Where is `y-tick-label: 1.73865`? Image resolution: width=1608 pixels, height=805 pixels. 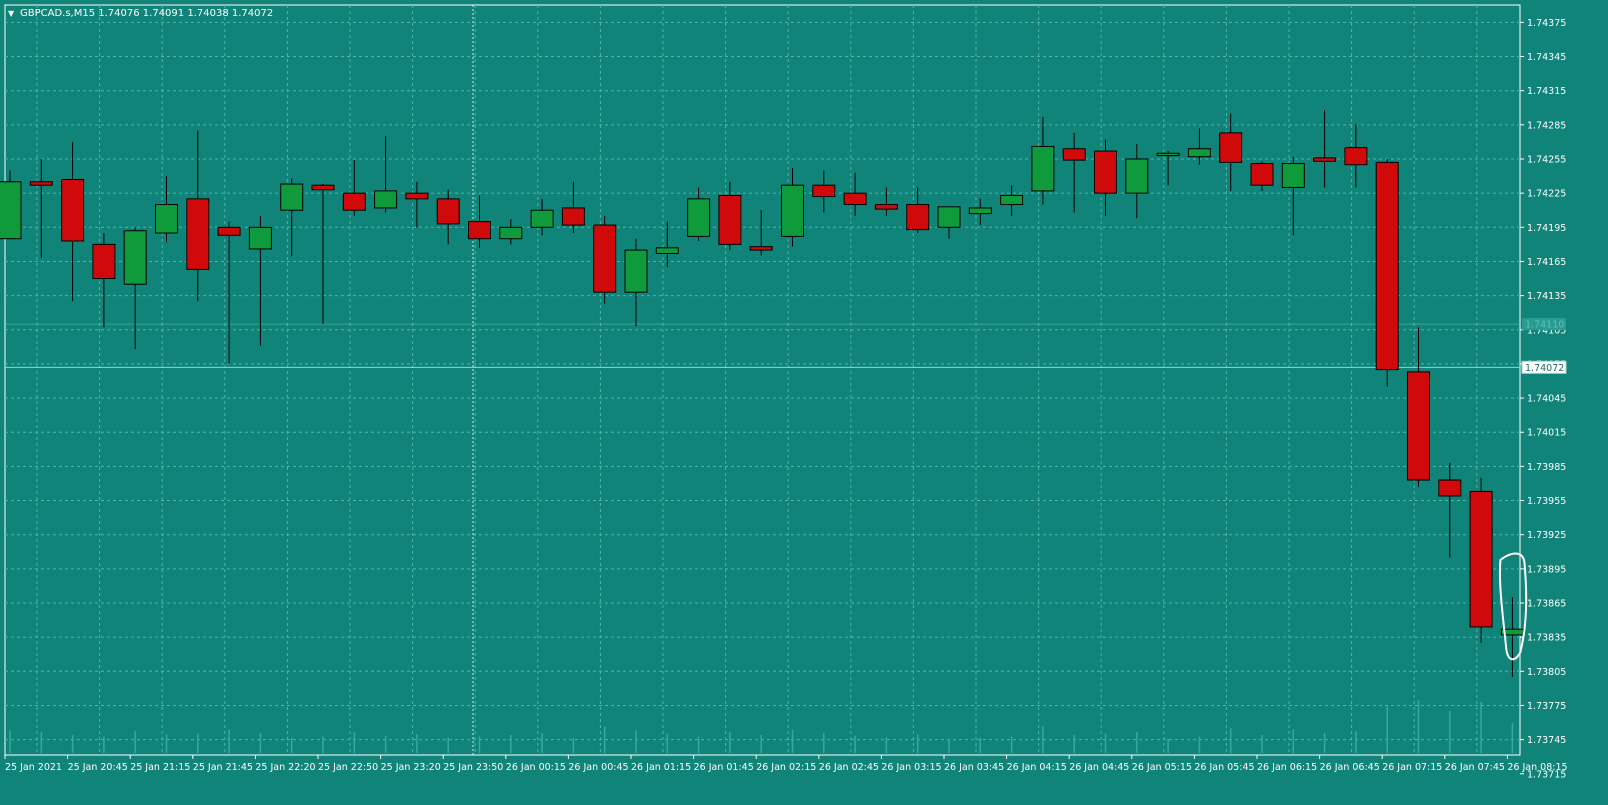
y-tick-label: 1.73865 is located at coordinates (1546, 604).